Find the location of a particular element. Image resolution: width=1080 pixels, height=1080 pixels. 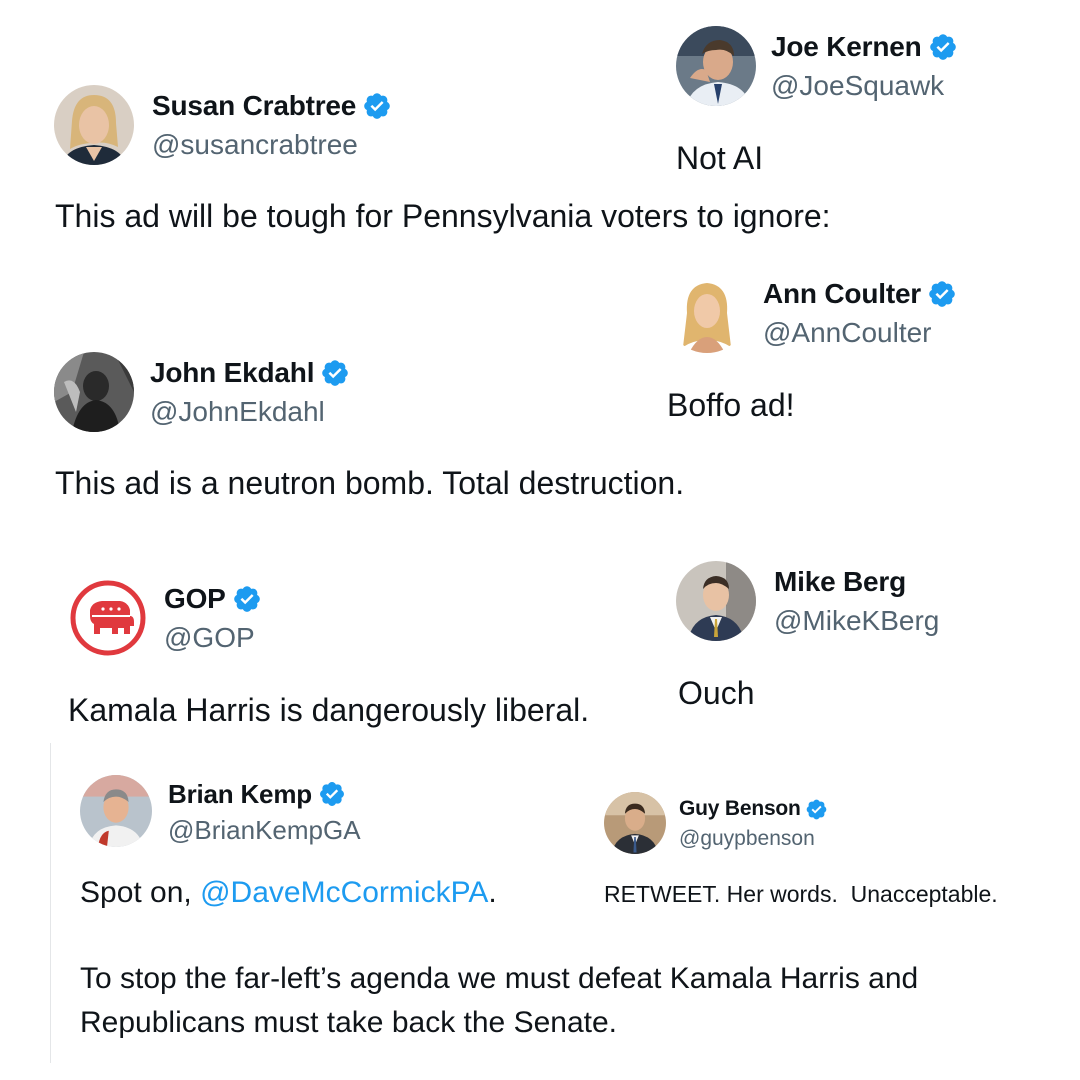

avatar-ekdahl is located at coordinates (94, 392).